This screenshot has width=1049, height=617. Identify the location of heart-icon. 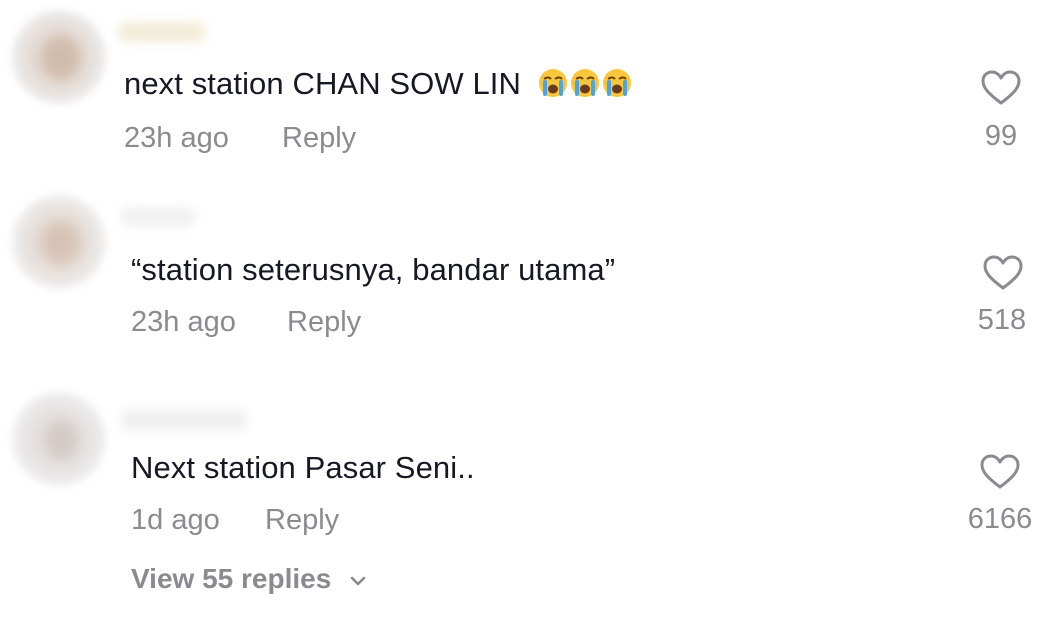
(1000, 472).